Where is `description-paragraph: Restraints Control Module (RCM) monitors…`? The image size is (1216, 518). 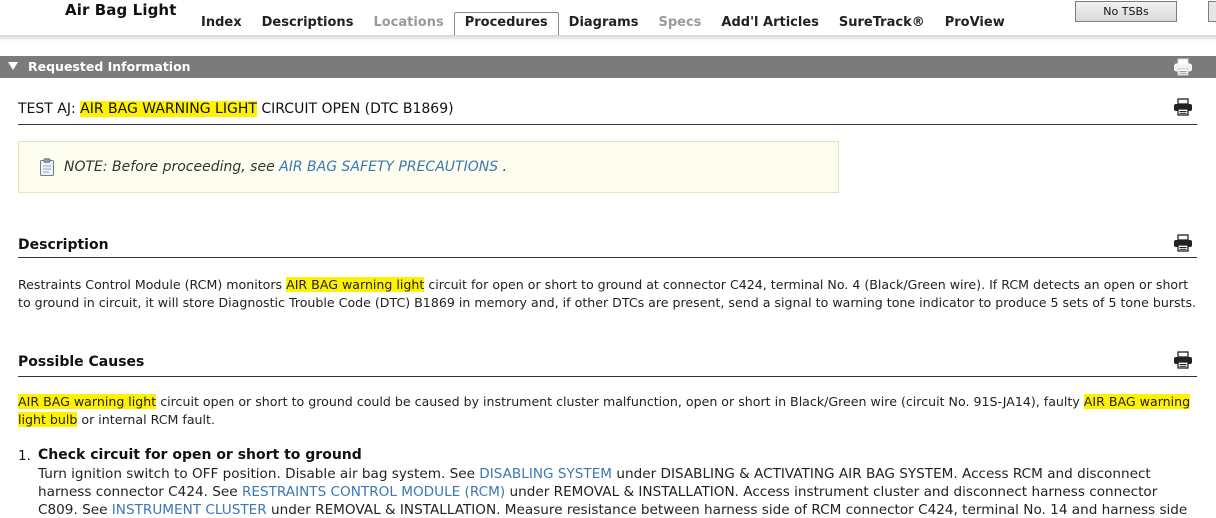 description-paragraph: Restraints Control Module (RCM) monitors… is located at coordinates (610, 294).